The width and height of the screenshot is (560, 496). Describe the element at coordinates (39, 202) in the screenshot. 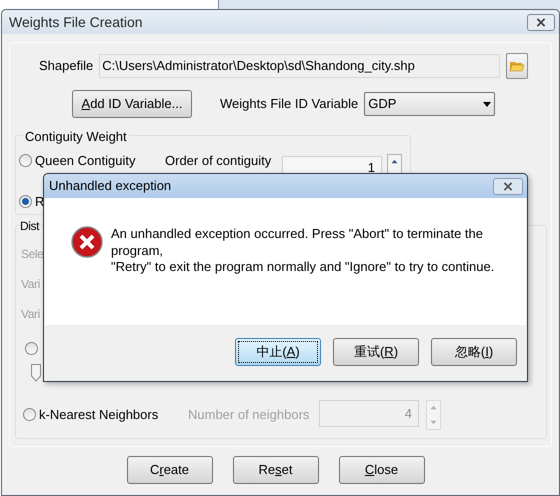

I see `radio-label: R` at that location.